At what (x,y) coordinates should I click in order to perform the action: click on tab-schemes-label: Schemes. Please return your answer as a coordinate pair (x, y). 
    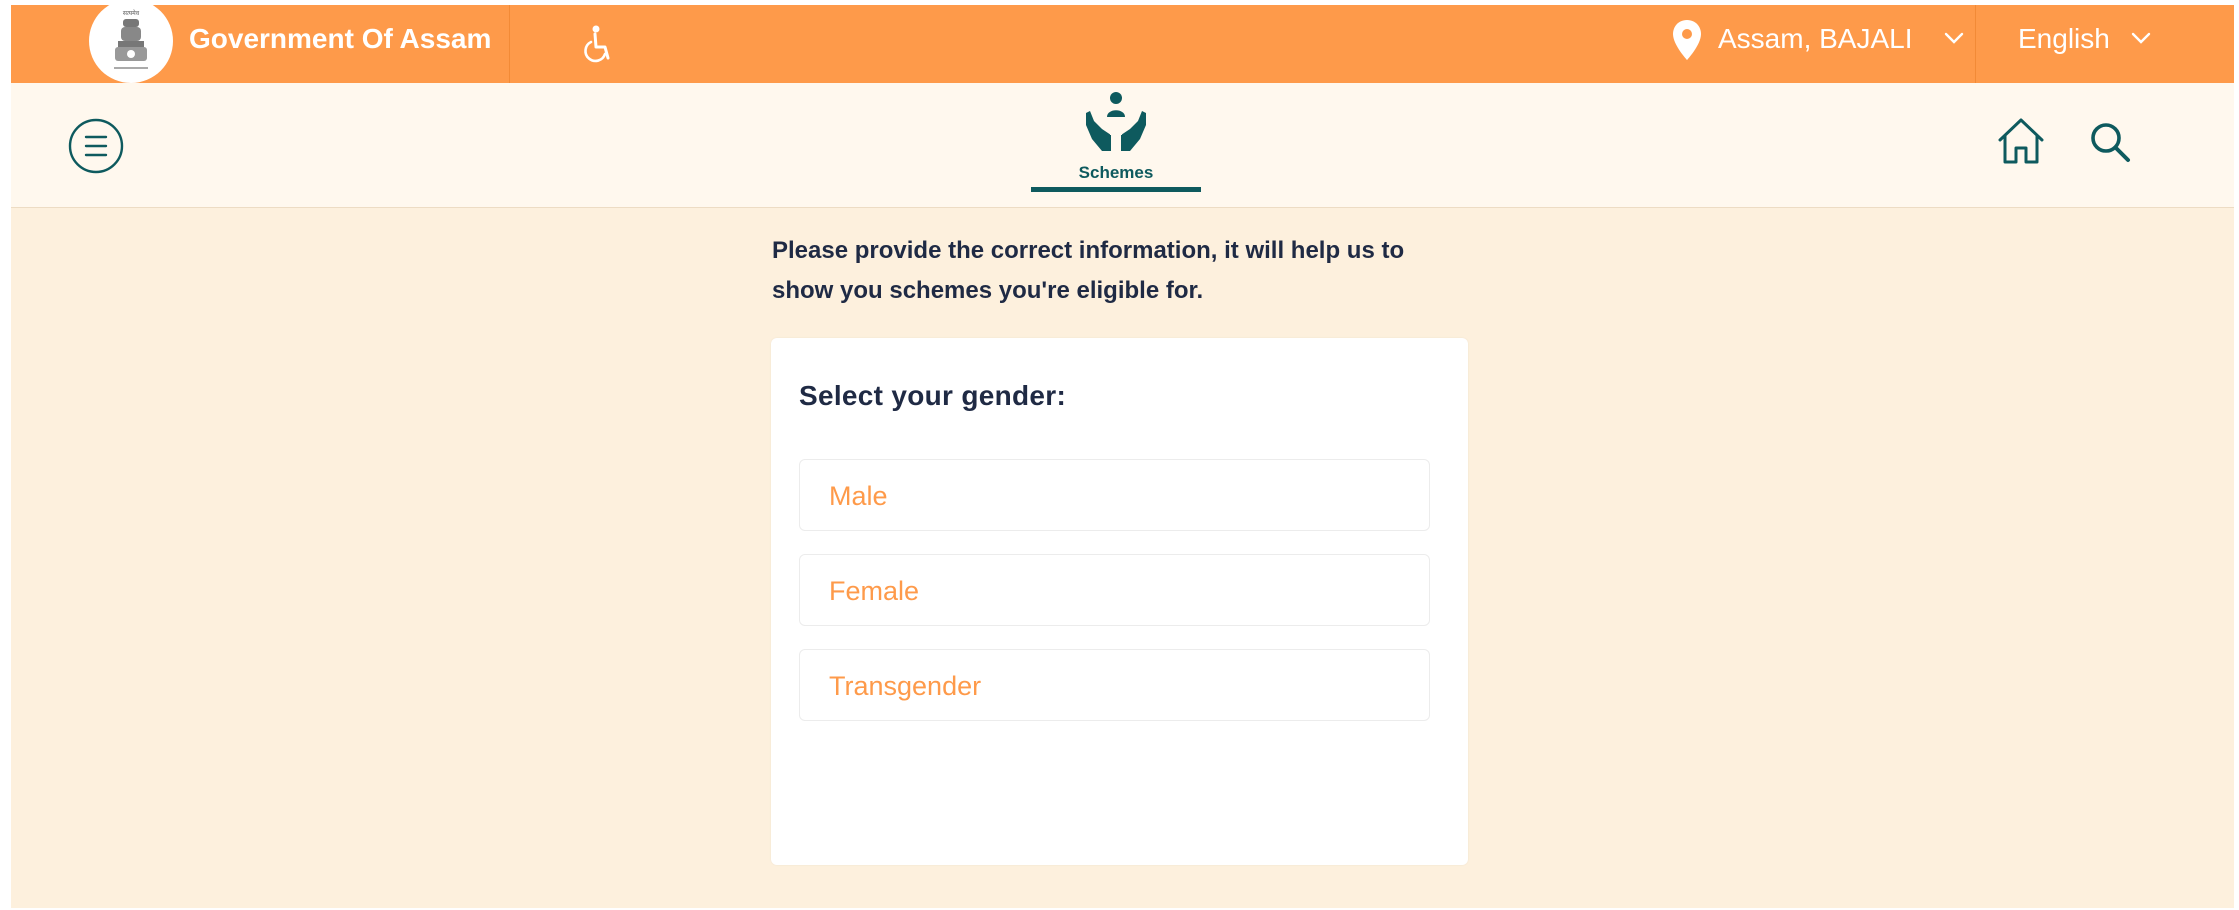
    Looking at the image, I should click on (1116, 172).